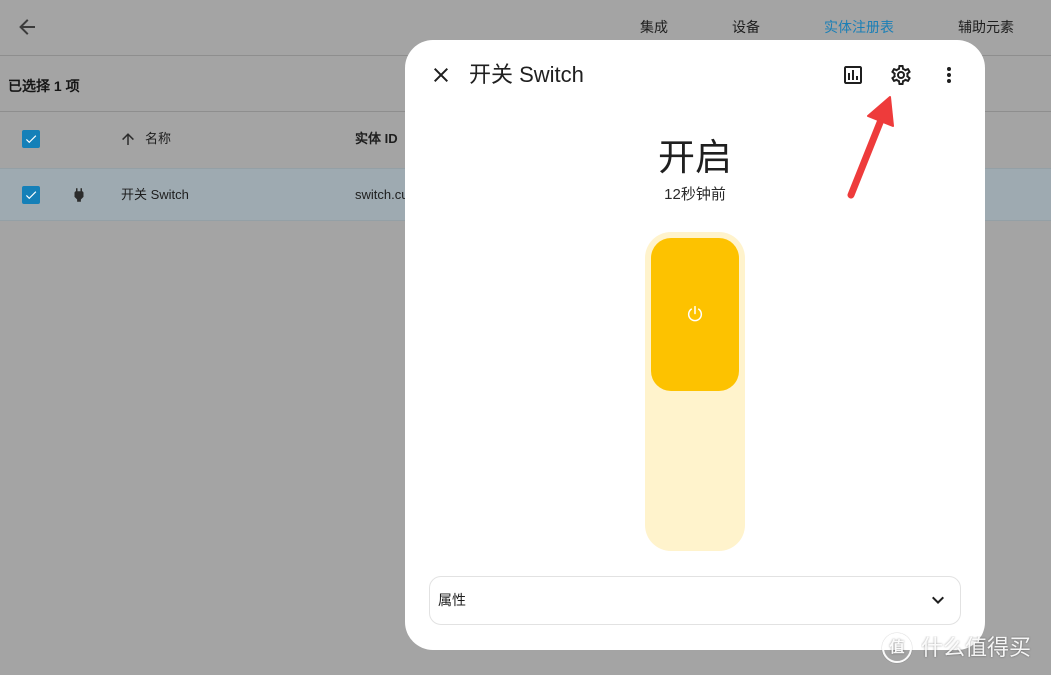  I want to click on attributes-expander: 属性, so click(695, 600).